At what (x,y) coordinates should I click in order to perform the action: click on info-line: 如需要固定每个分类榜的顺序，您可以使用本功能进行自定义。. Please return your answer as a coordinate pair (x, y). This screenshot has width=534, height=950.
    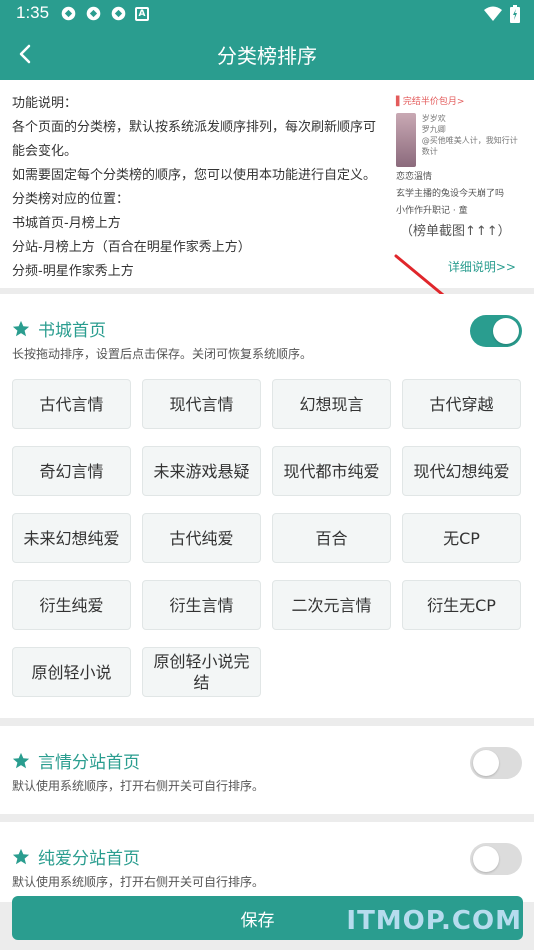
    Looking at the image, I should click on (194, 175).